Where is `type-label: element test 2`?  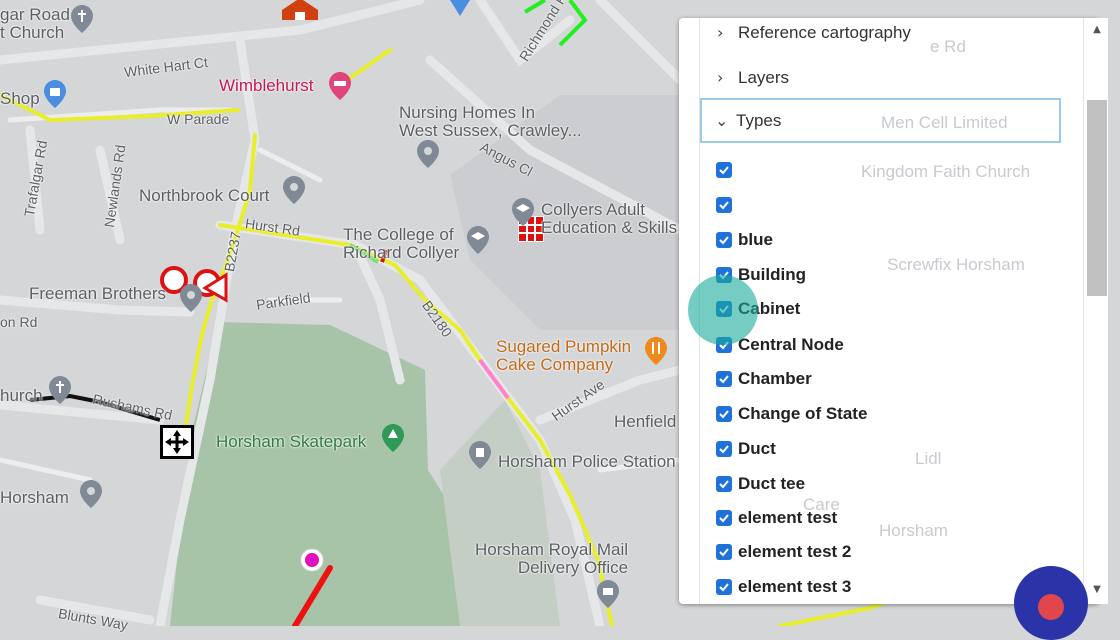 type-label: element test 2 is located at coordinates (795, 551).